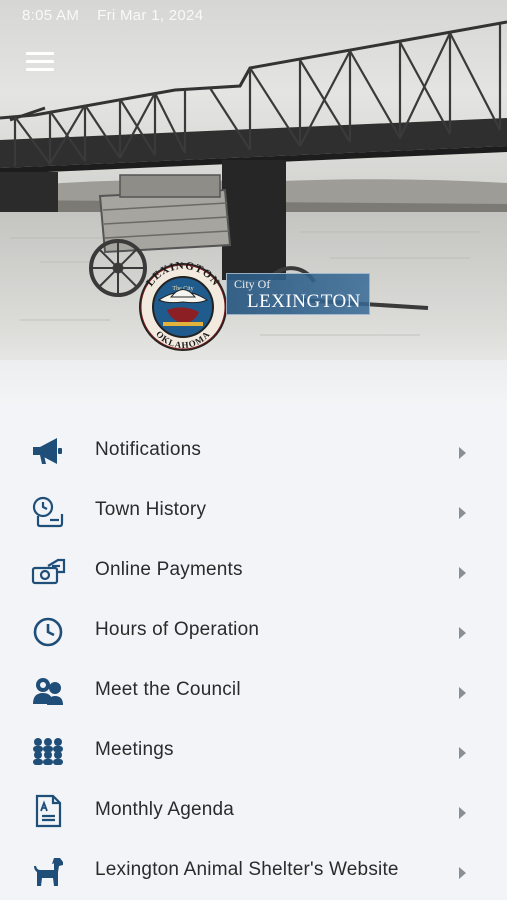 The width and height of the screenshot is (507, 900). I want to click on payment-card-icon, so click(48, 571).